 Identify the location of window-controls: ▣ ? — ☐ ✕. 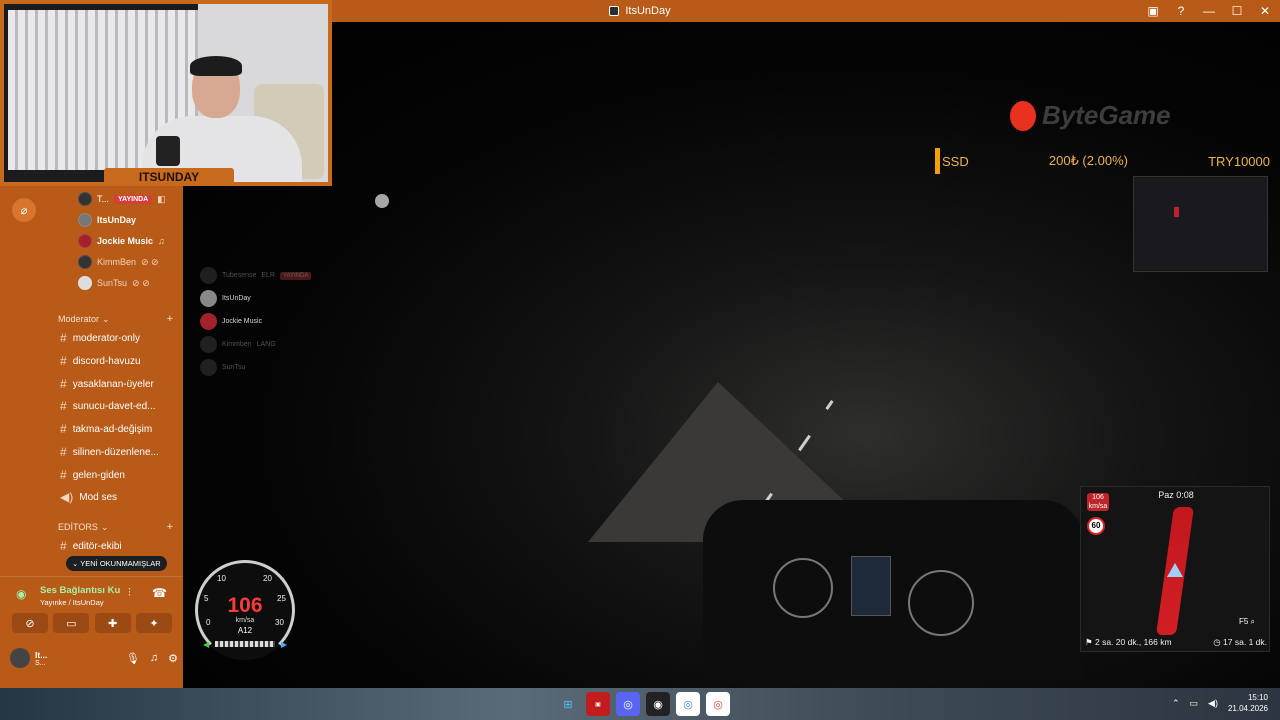
(1209, 11).